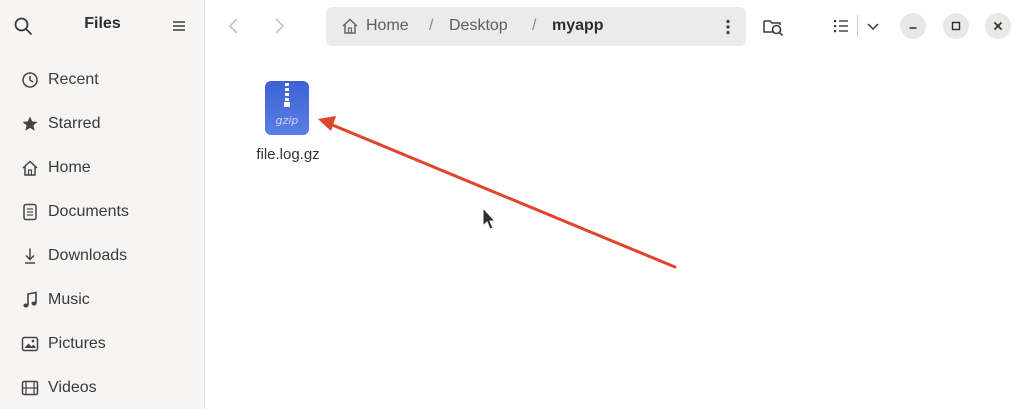 This screenshot has height=409, width=1024. I want to click on header-bar: Home / Desktop / myapp, so click(615, 26).